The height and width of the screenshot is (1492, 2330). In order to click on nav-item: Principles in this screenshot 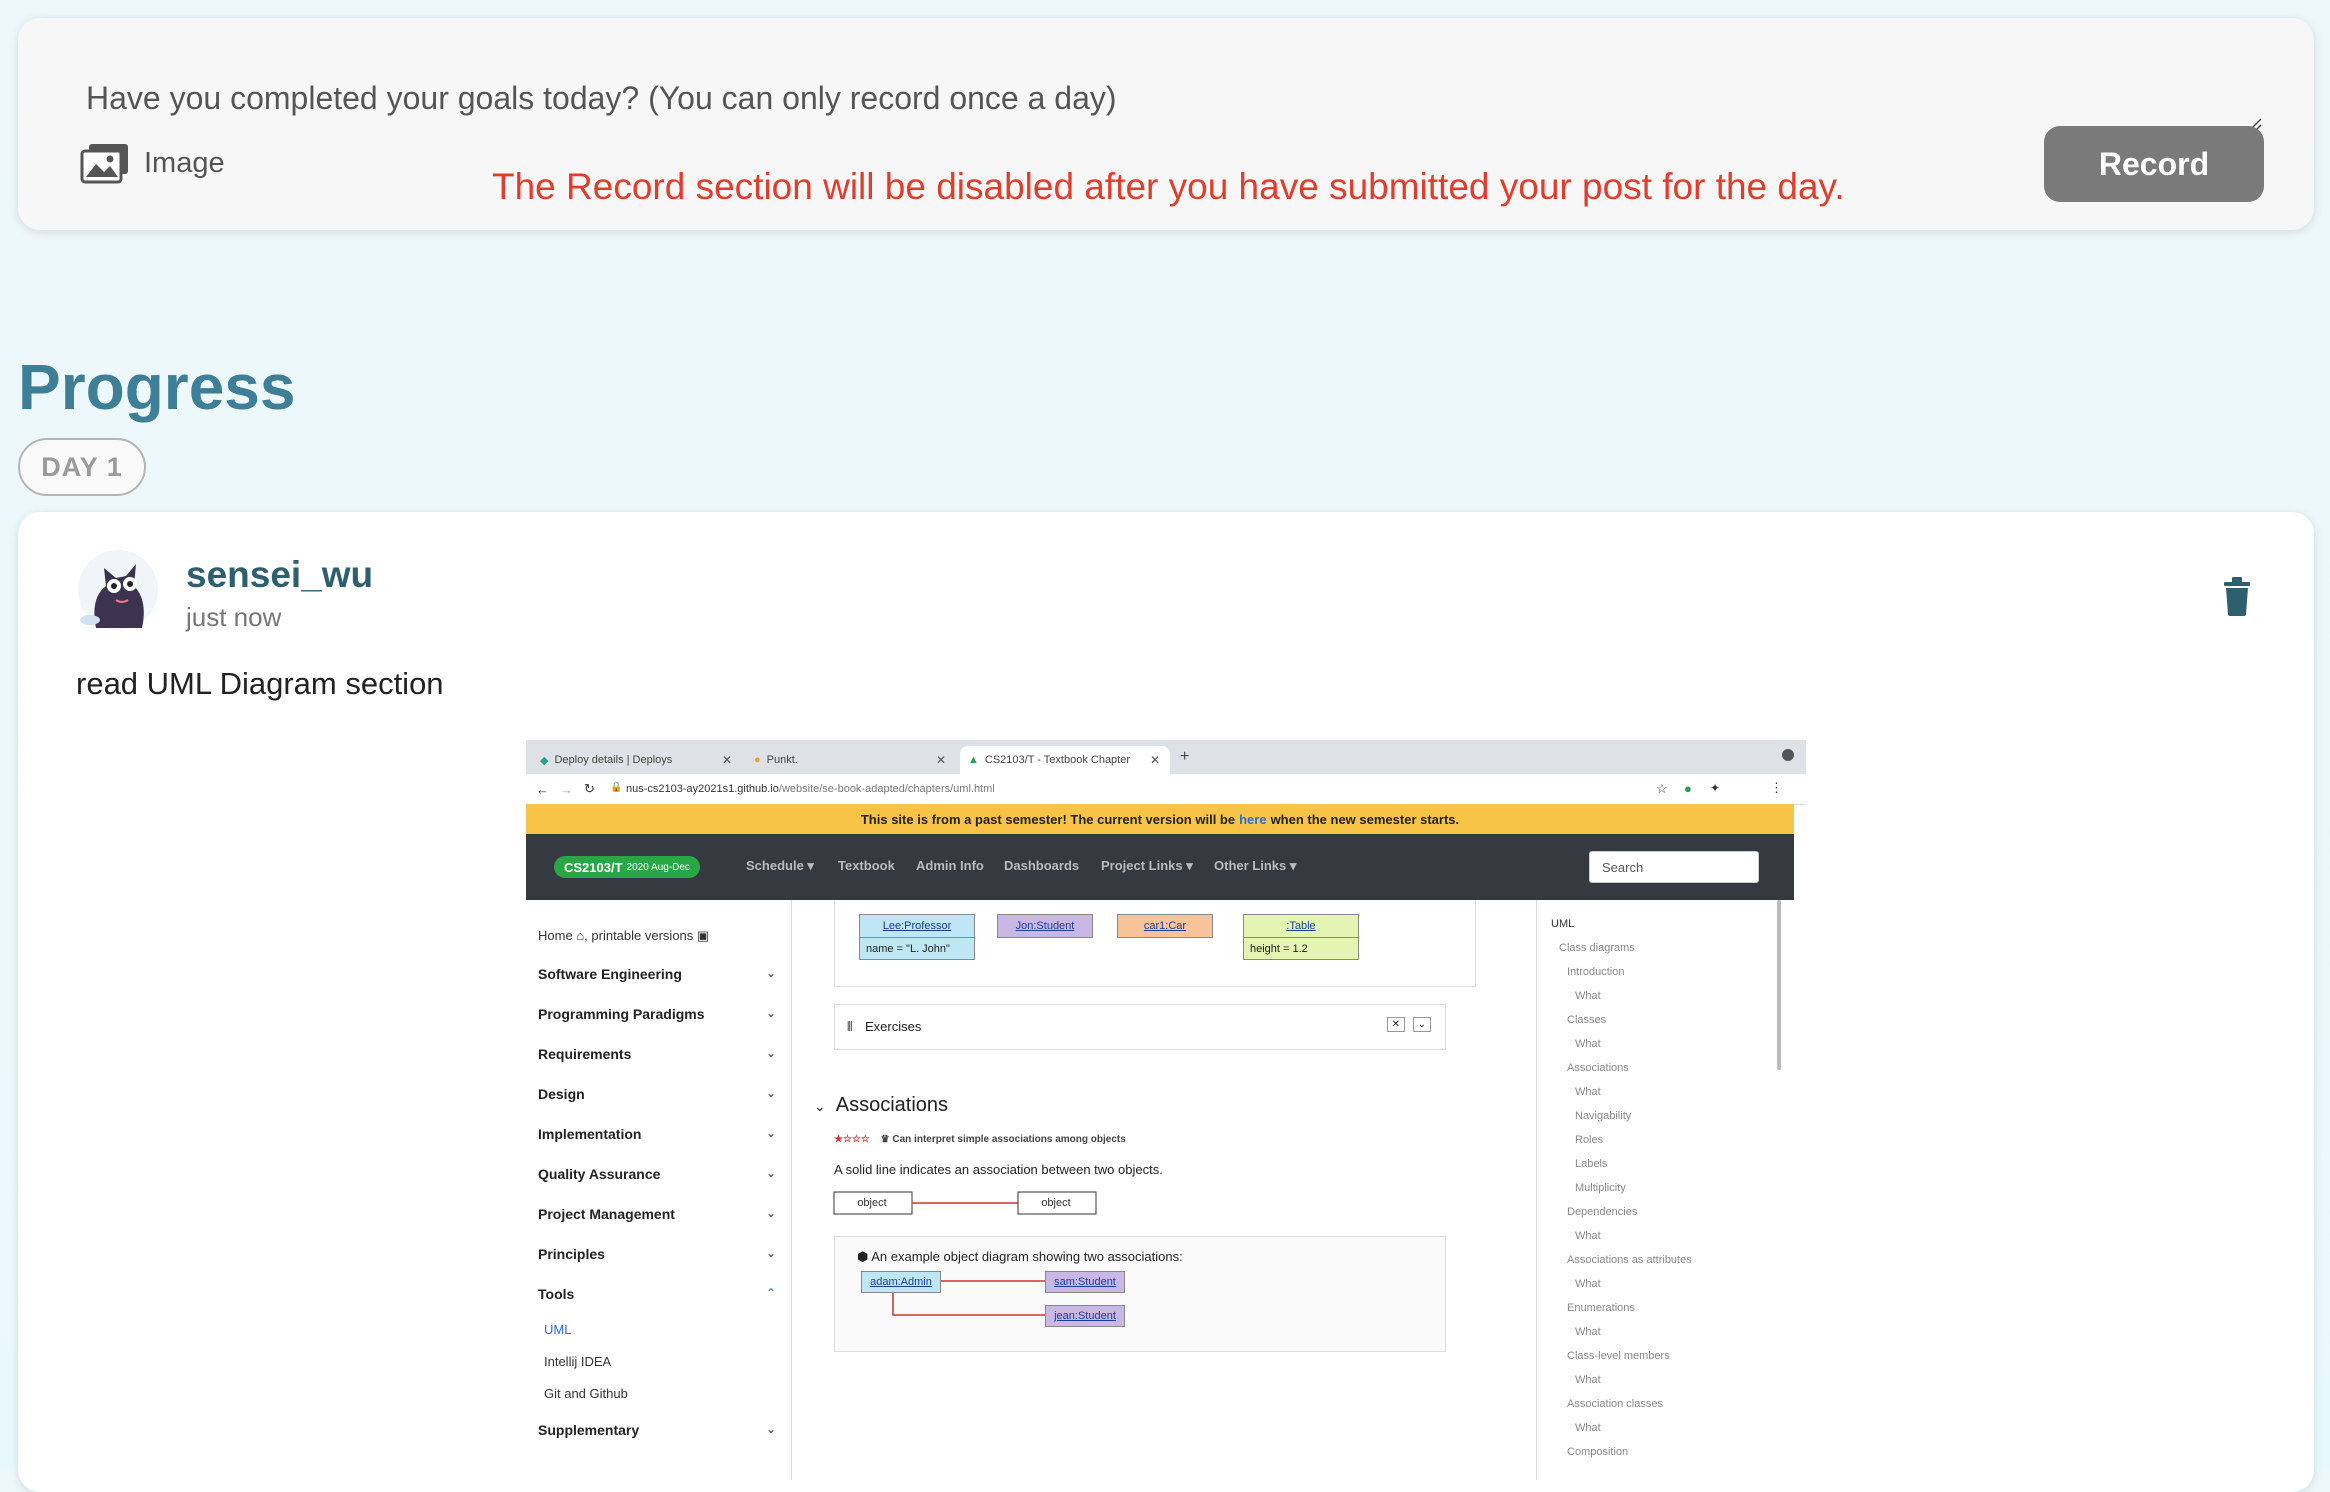, I will do `click(571, 1254)`.